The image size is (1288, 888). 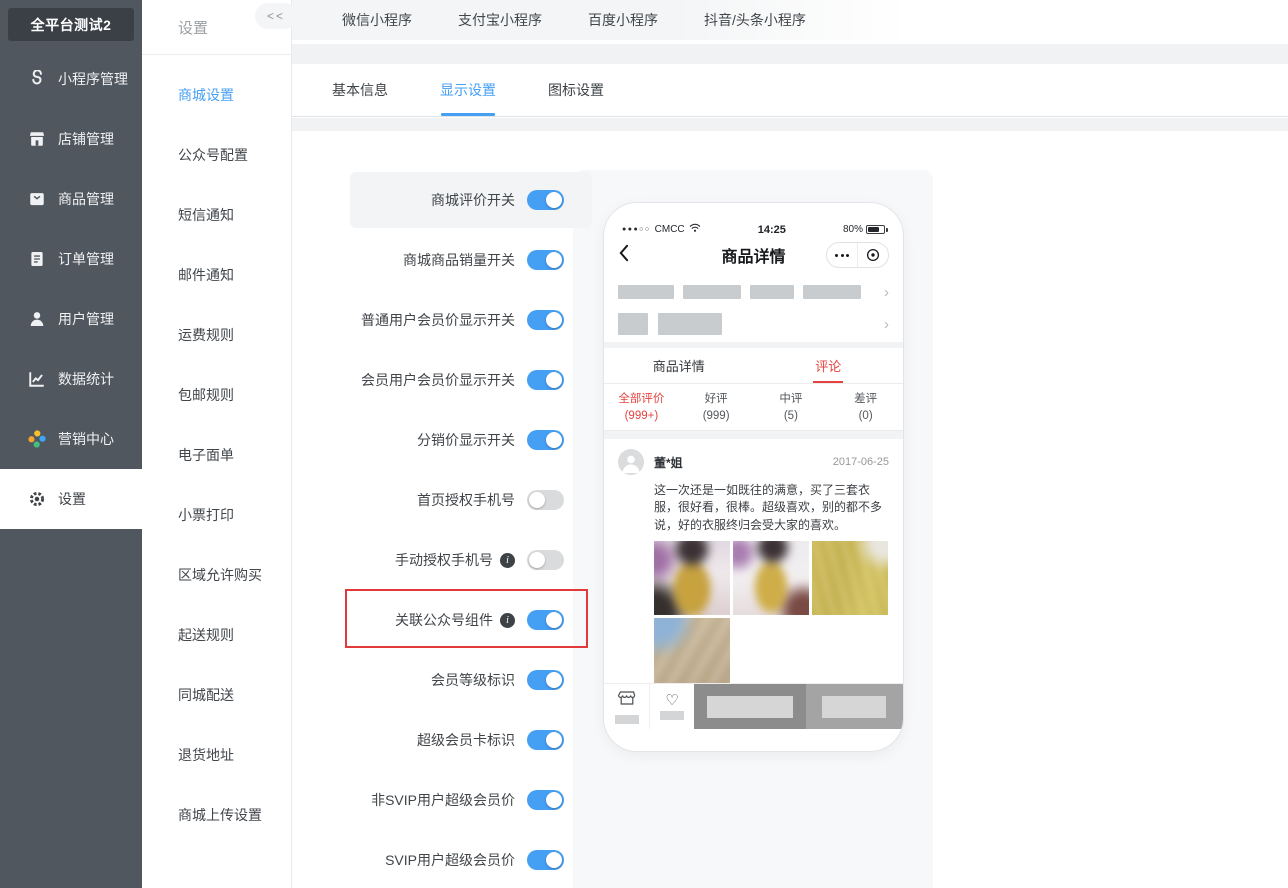 I want to click on setting-label: 商城商品销量开关, so click(x=459, y=260).